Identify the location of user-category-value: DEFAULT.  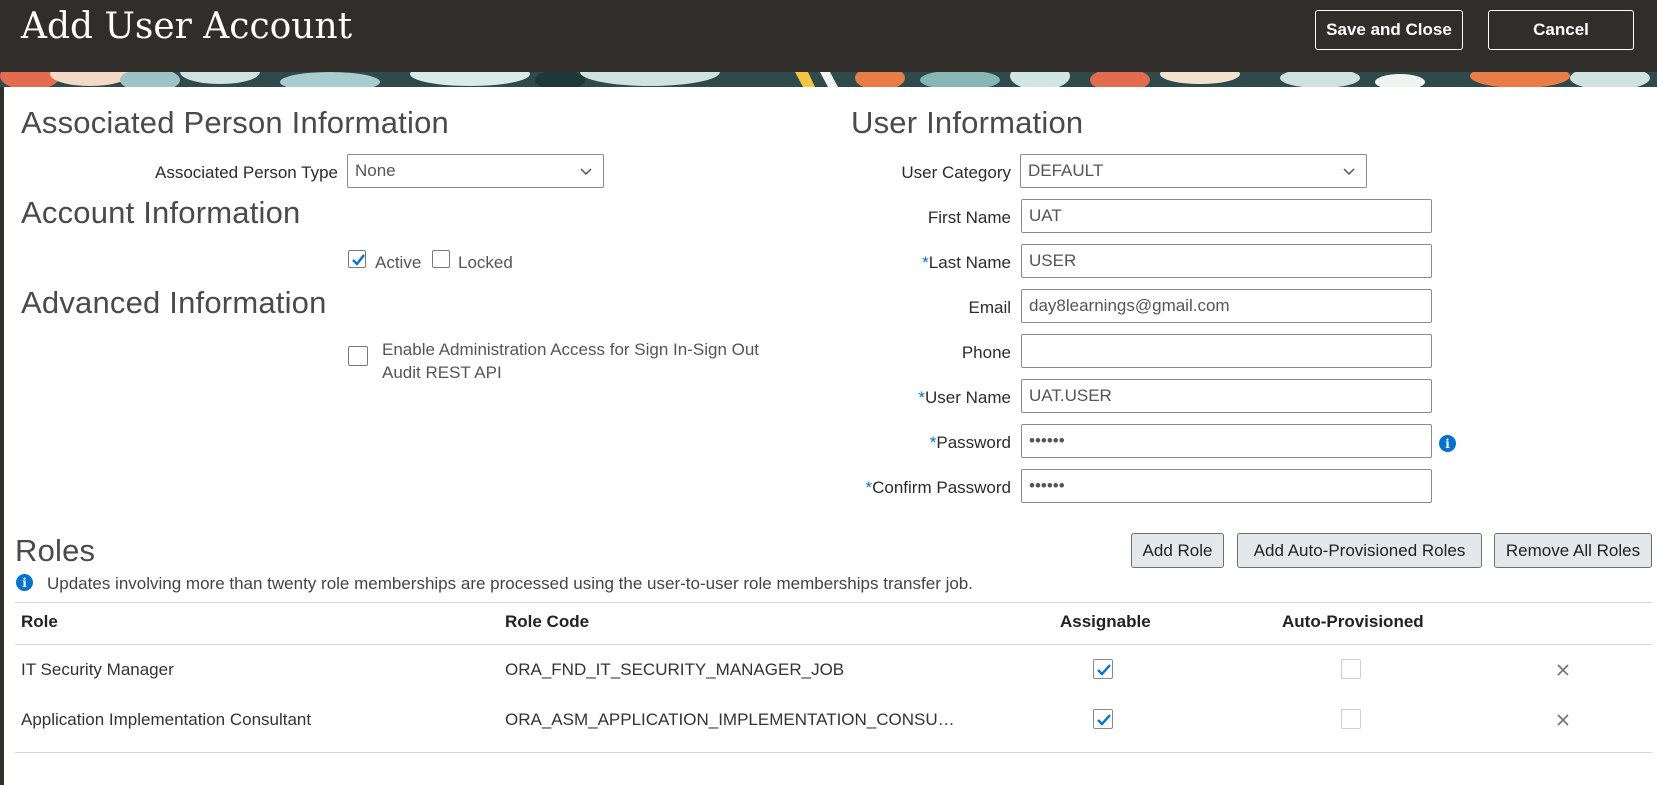
(1066, 170).